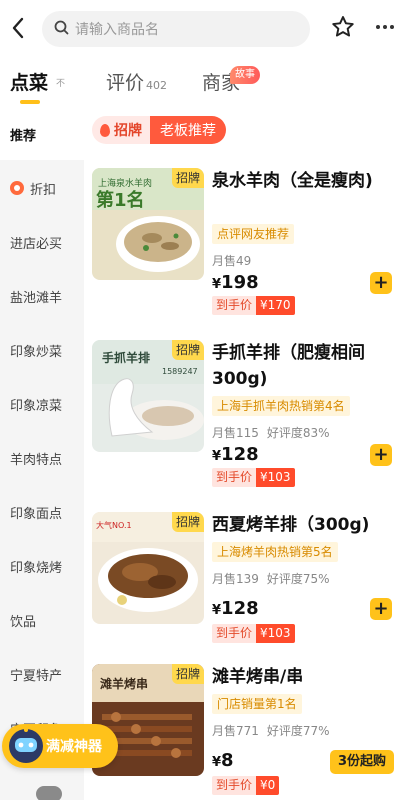 This screenshot has height=800, width=402. I want to click on sidebar-item-label: 折扣, so click(43, 190).